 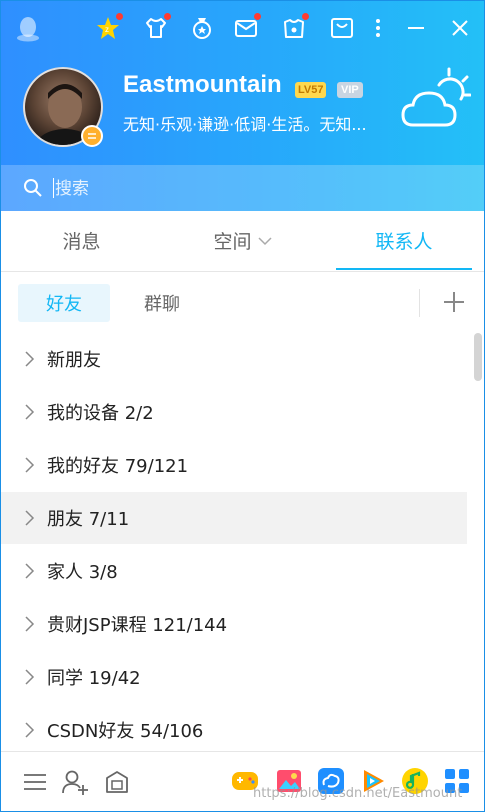 I want to click on group-label: 我的好友 79/121, so click(x=118, y=466).